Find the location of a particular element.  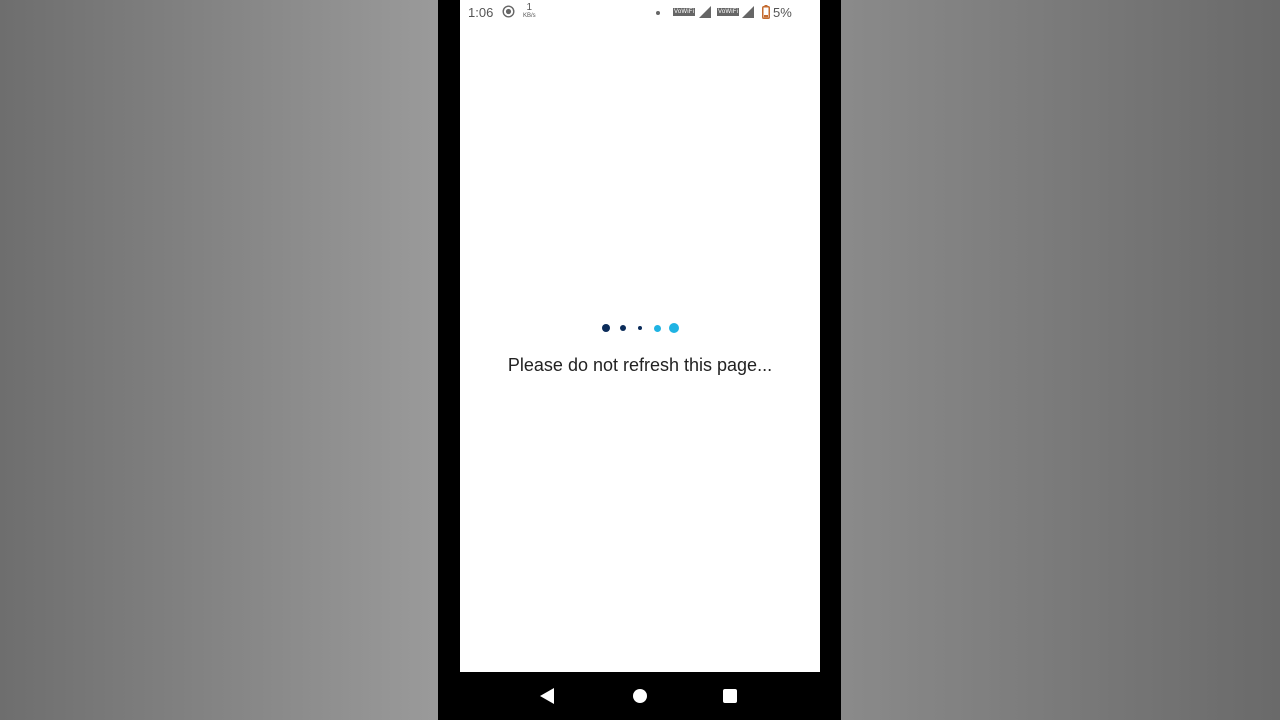

back-icon is located at coordinates (547, 698).